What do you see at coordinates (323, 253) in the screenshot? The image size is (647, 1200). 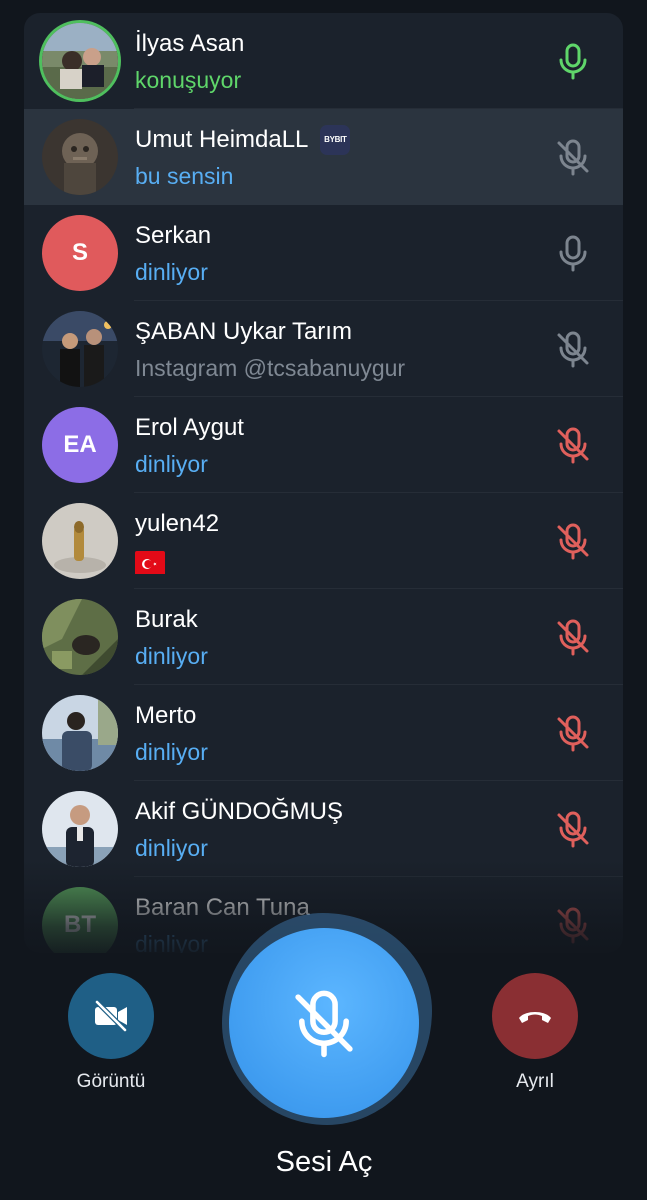 I see `participant-row: S Serkan dinliyor` at bounding box center [323, 253].